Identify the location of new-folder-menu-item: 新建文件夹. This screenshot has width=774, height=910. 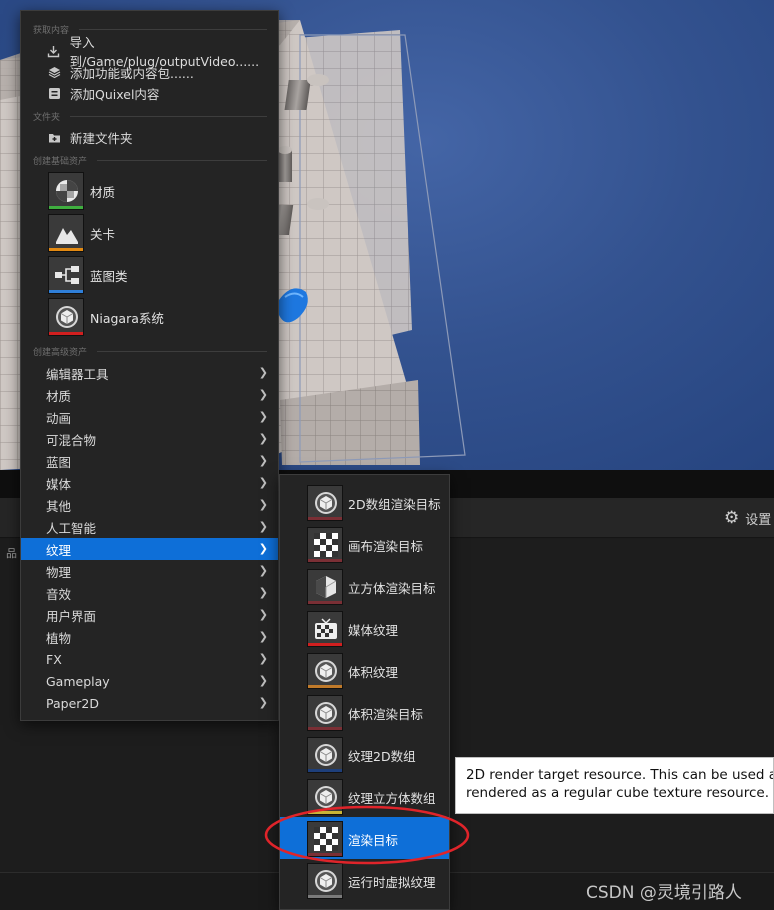
(90, 137).